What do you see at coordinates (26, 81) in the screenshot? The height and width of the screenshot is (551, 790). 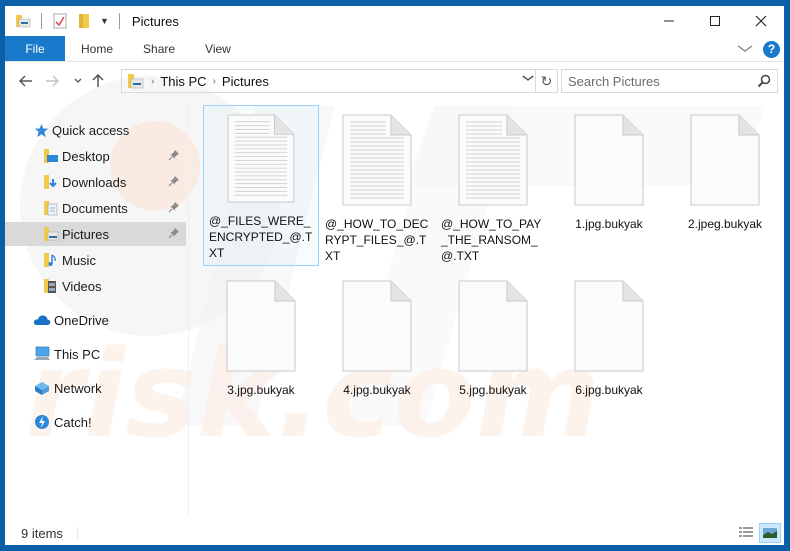 I see `back-button` at bounding box center [26, 81].